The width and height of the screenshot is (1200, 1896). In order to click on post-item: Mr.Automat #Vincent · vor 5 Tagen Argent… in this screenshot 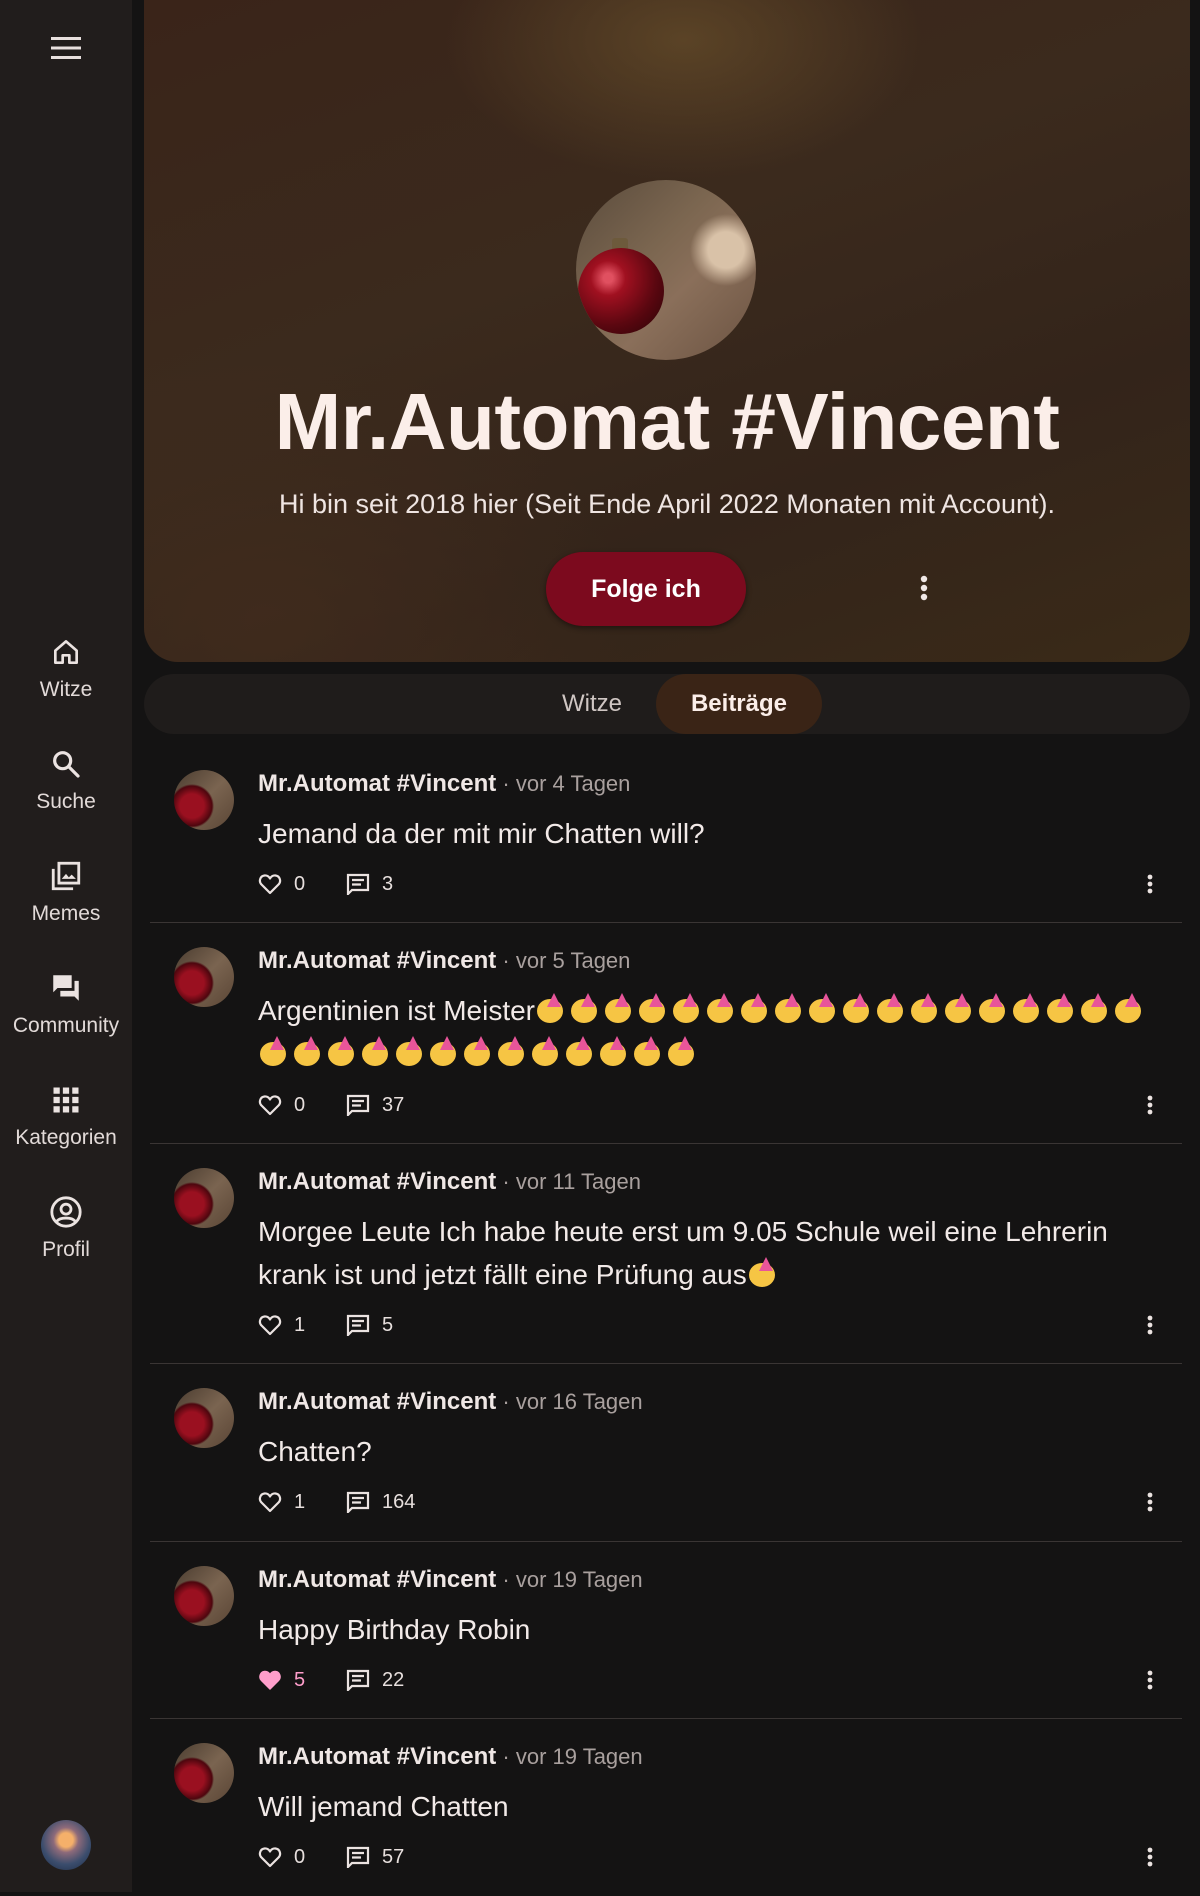, I will do `click(666, 1033)`.